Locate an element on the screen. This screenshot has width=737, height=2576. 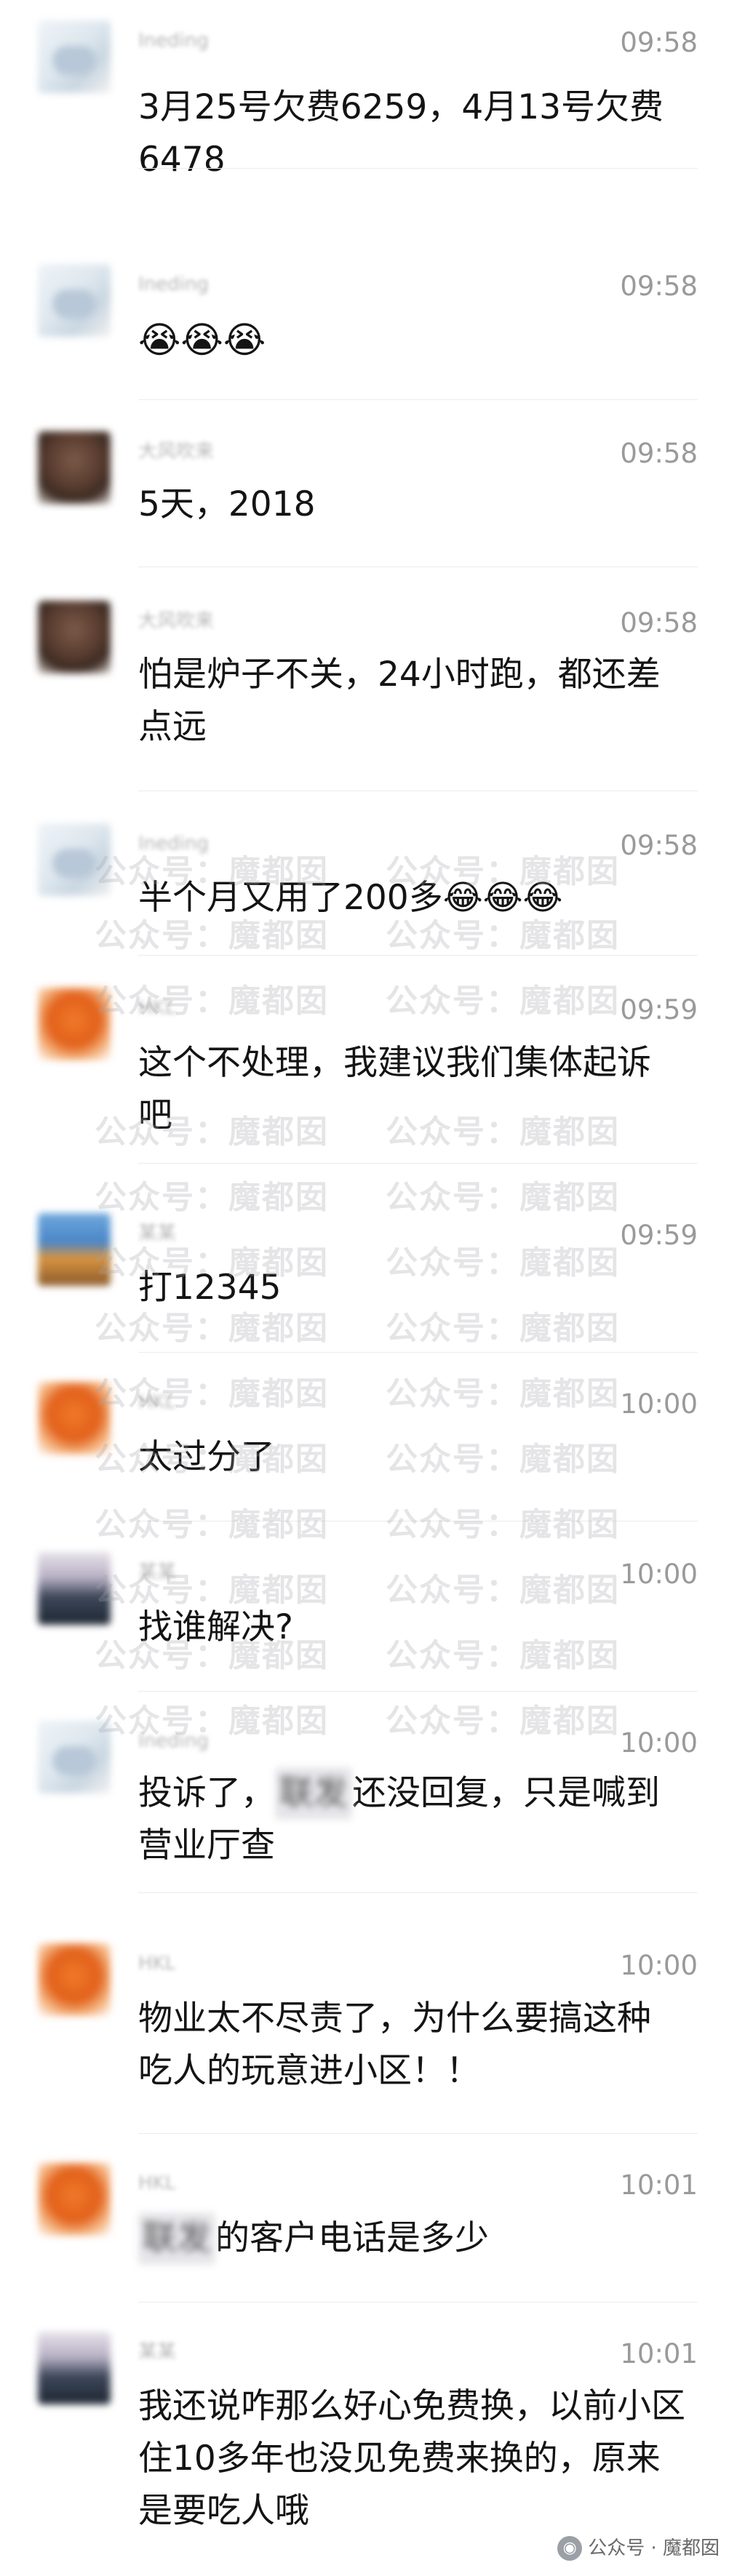
chat-message: HKL 10:00 太过分了 is located at coordinates (368, 1441).